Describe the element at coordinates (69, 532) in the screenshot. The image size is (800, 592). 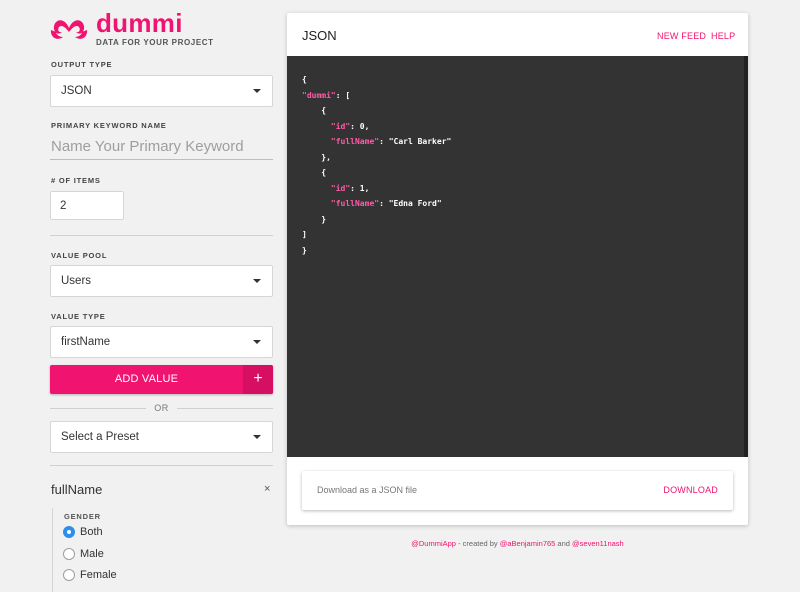
I see `radio-button-checked` at that location.